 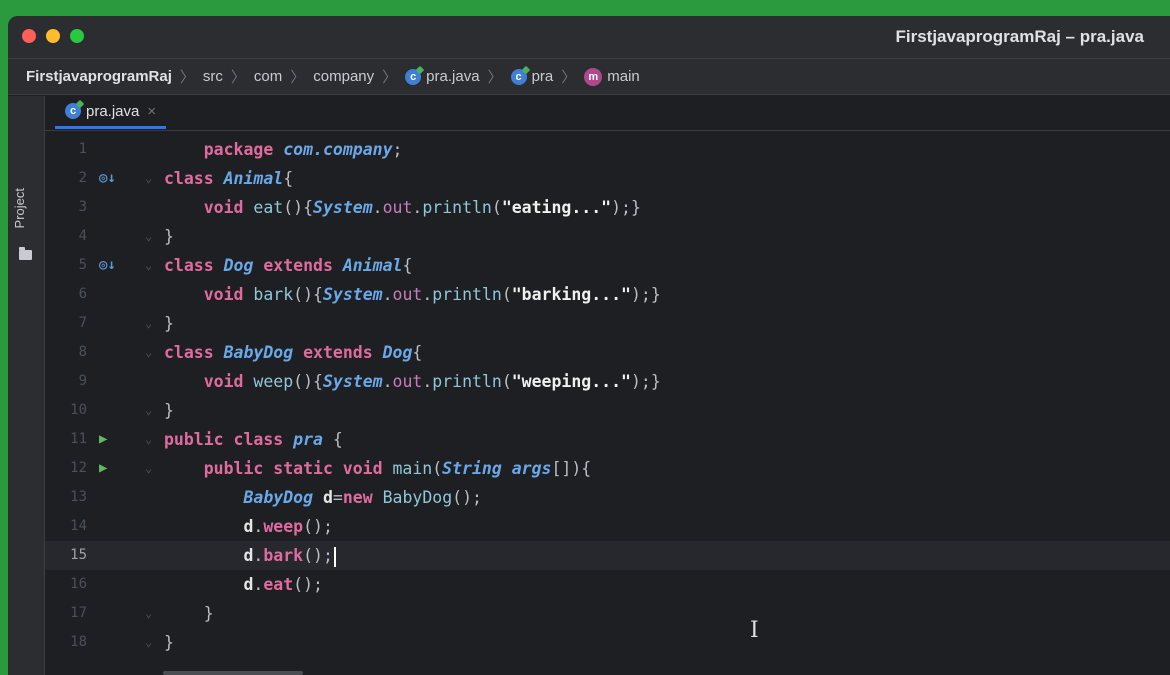 I want to click on close-icon: ×, so click(x=151, y=111).